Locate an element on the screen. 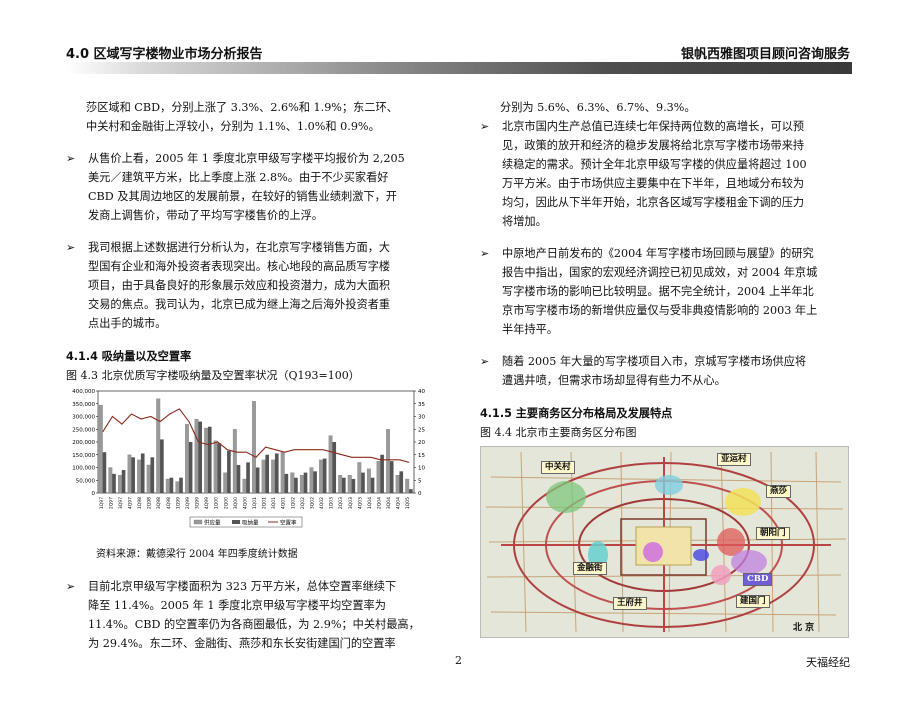  paragraph-line: 中关村和金融街上浮较小，分别为 1.1%、1.0%和 0.9%。 is located at coordinates (233, 126).